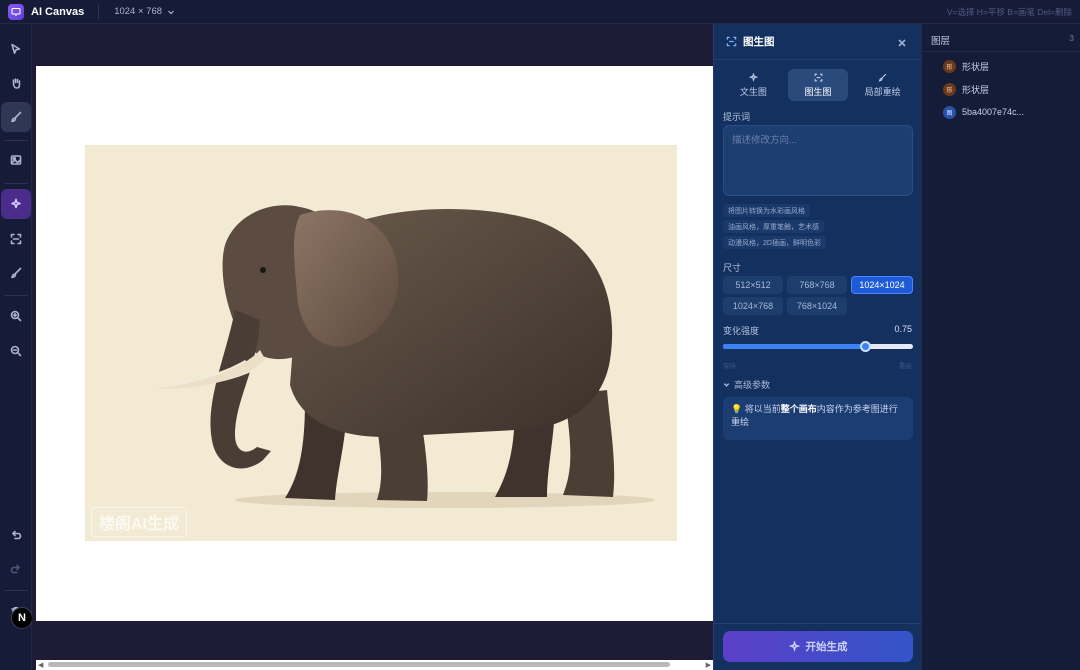  Describe the element at coordinates (882, 285) in the screenshot. I see `size-option-1024x1024: 1024×1024` at that location.